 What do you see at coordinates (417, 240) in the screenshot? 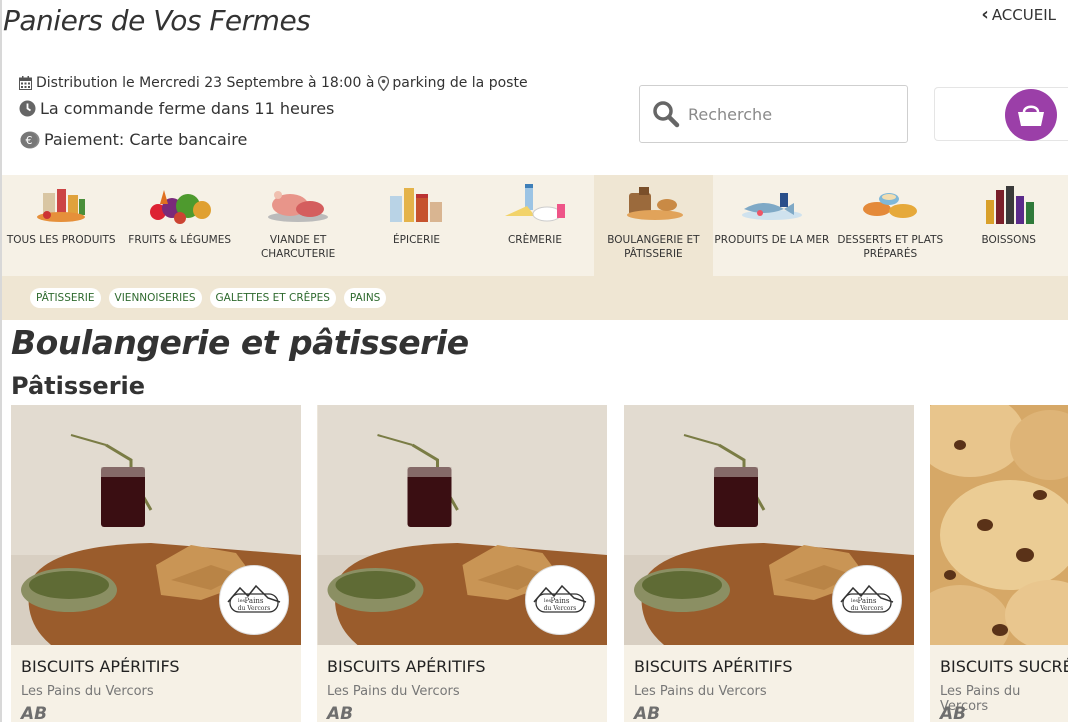
I see `category-label: ÉPICERIE` at bounding box center [417, 240].